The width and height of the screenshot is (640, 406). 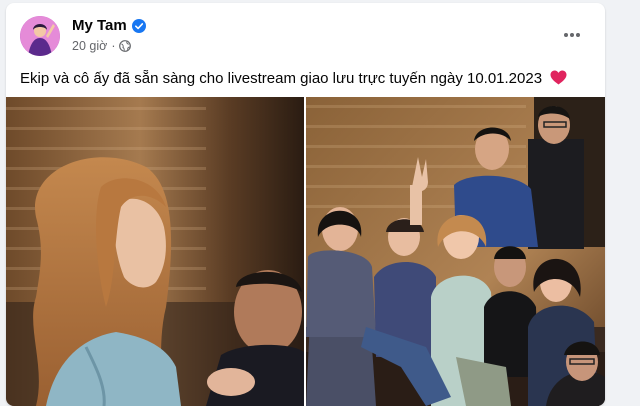 I want to click on author-avatar, so click(x=40, y=36).